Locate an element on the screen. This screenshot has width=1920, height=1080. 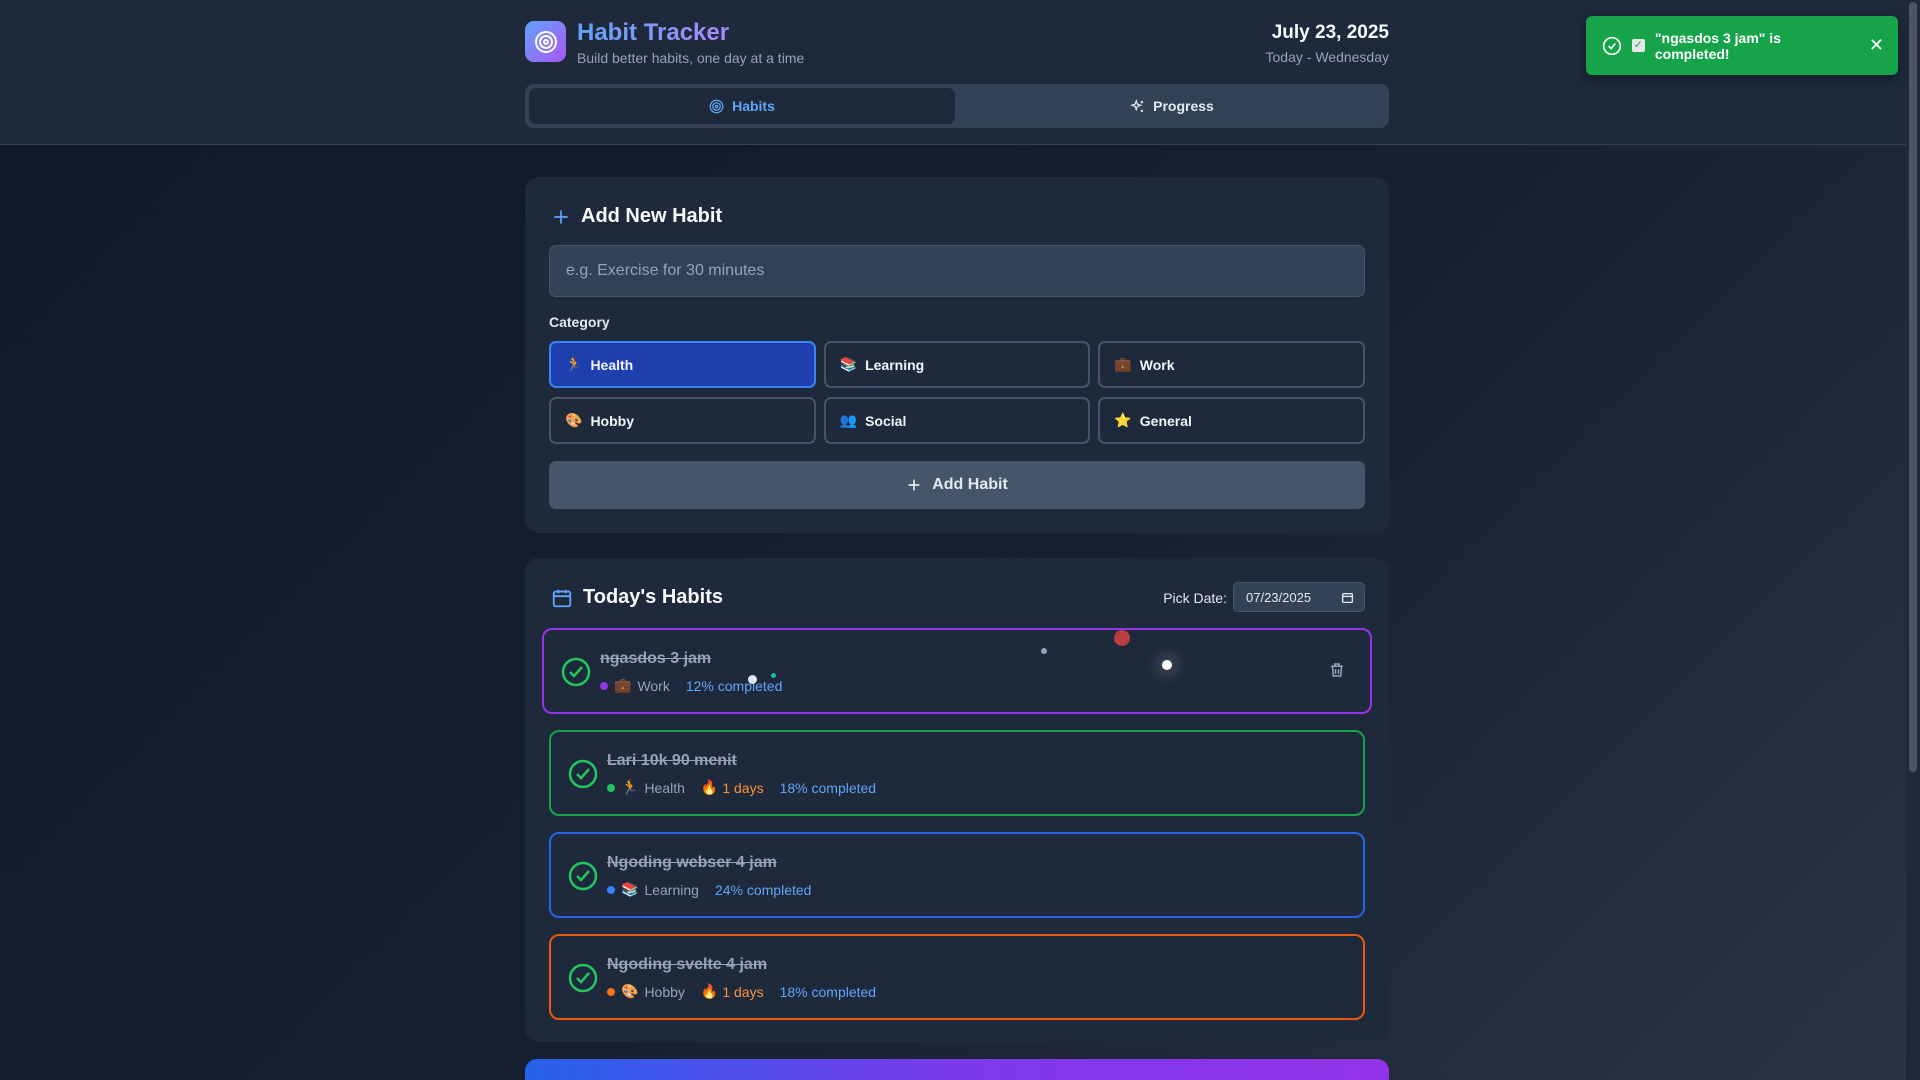
todays-habits-title: Today's Habits is located at coordinates (653, 597).